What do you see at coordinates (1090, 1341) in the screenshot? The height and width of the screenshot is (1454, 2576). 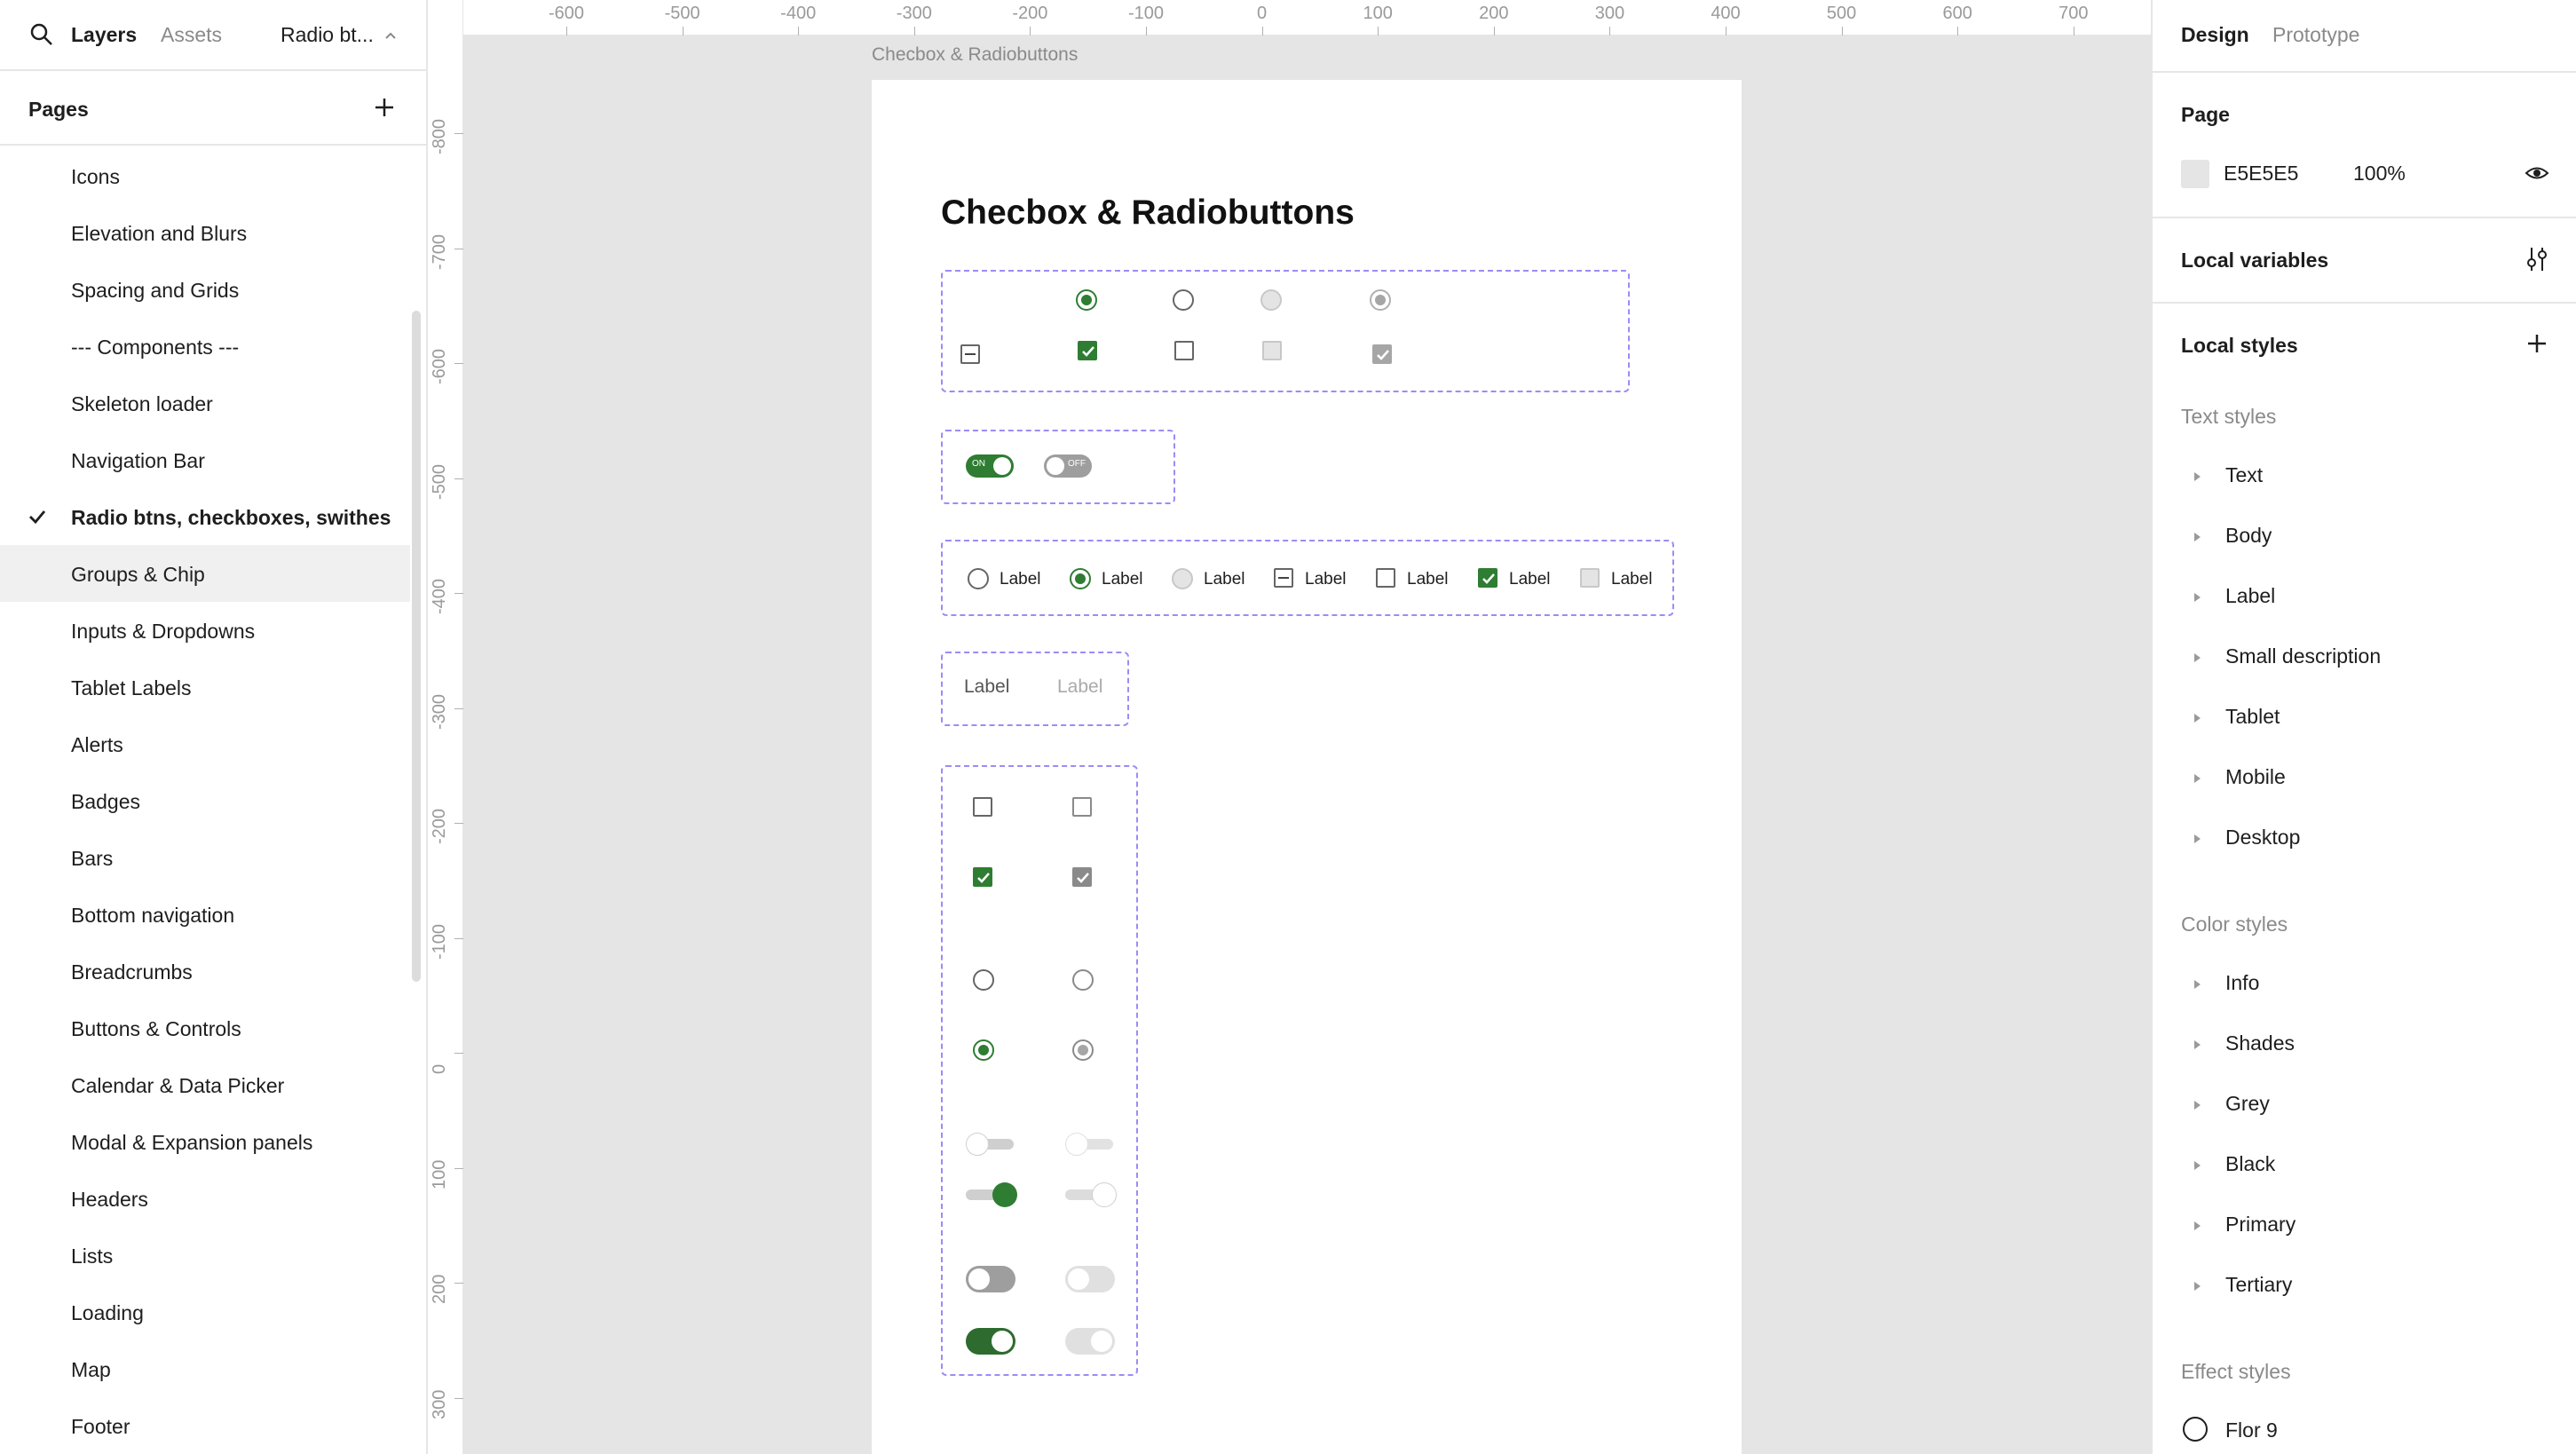 I see `switch-pill-on-disabled` at bounding box center [1090, 1341].